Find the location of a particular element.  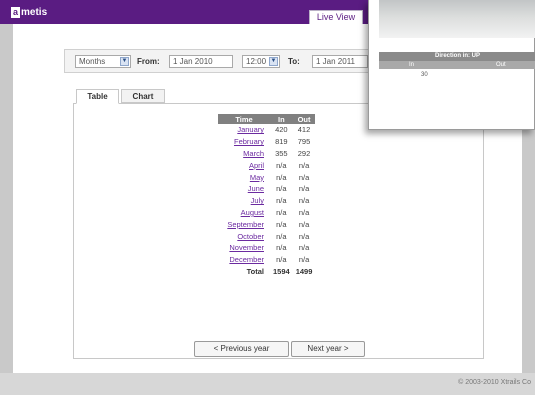

month-link: November is located at coordinates (246, 247).